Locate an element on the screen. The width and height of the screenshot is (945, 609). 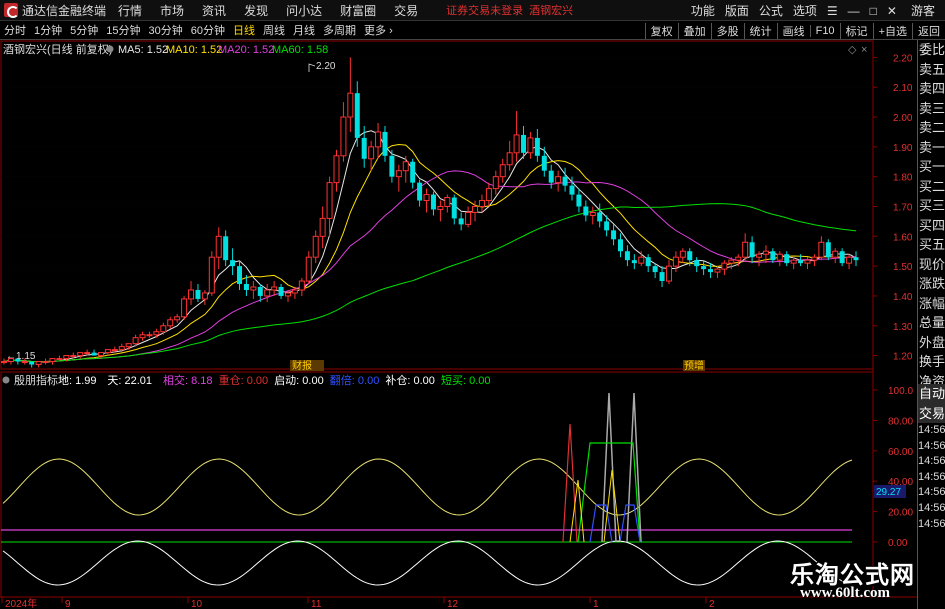
tool-f10: F10 is located at coordinates (824, 30).